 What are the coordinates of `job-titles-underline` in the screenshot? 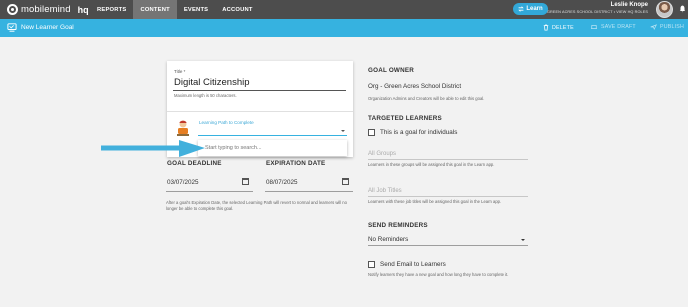 It's located at (448, 196).